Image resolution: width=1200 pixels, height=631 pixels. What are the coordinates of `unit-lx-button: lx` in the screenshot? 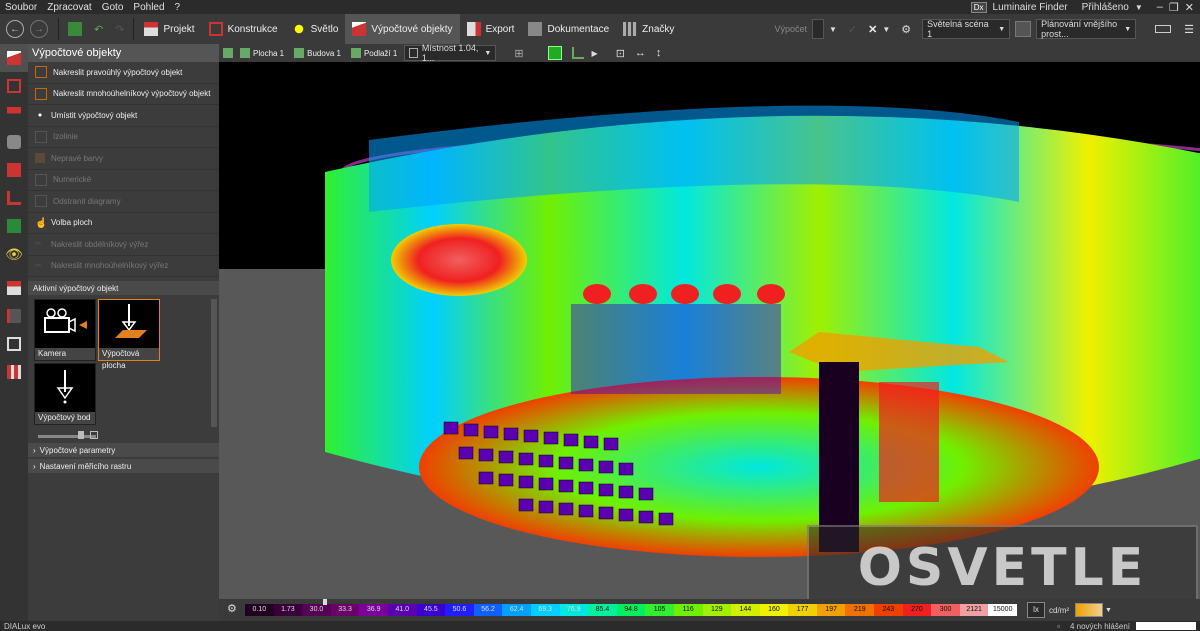 It's located at (1036, 610).